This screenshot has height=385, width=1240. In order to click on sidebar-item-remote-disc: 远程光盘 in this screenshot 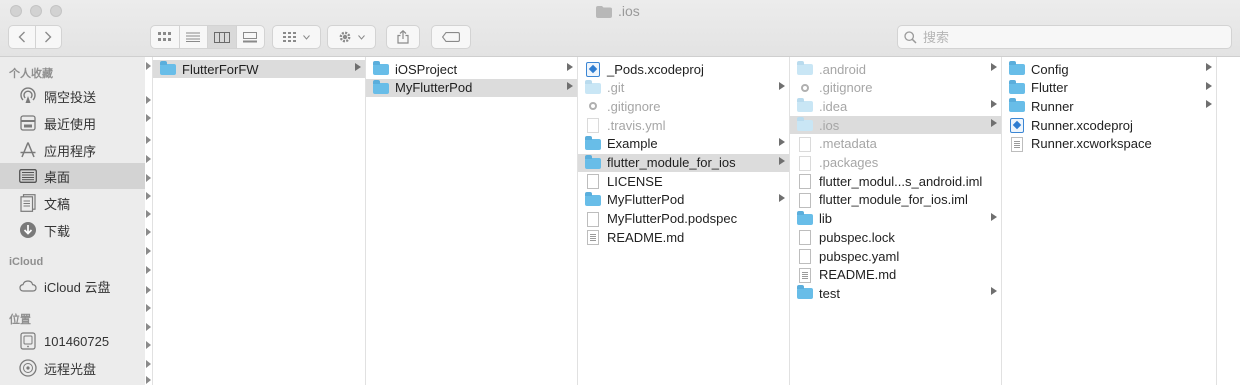, I will do `click(72, 368)`.